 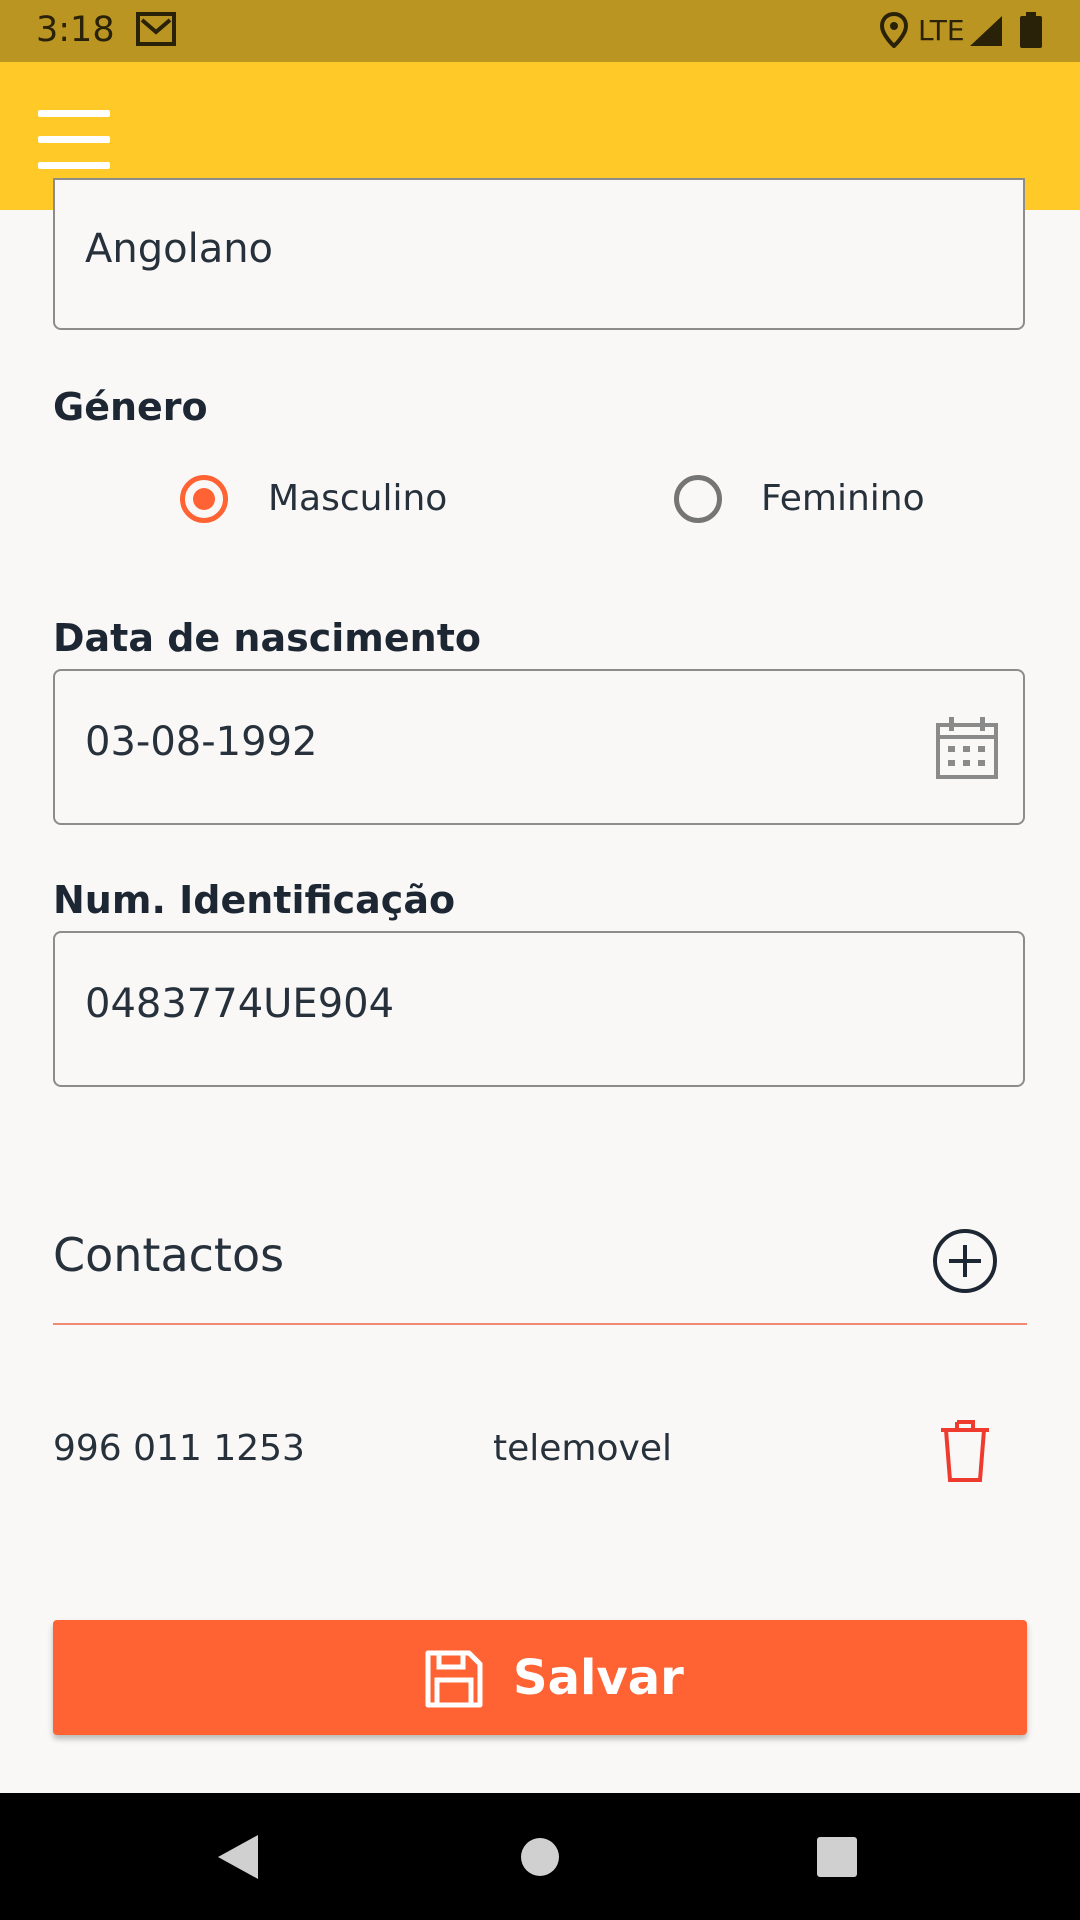 What do you see at coordinates (965, 1261) in the screenshot?
I see `add-circle-icon` at bounding box center [965, 1261].